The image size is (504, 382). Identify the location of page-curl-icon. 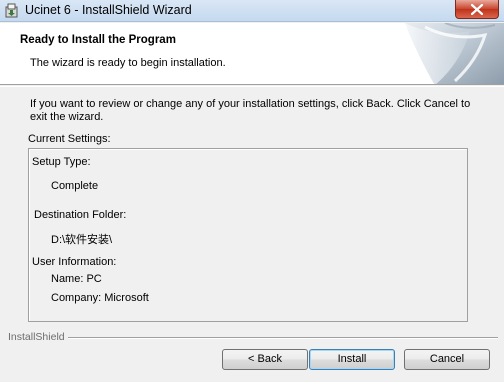
(454, 53).